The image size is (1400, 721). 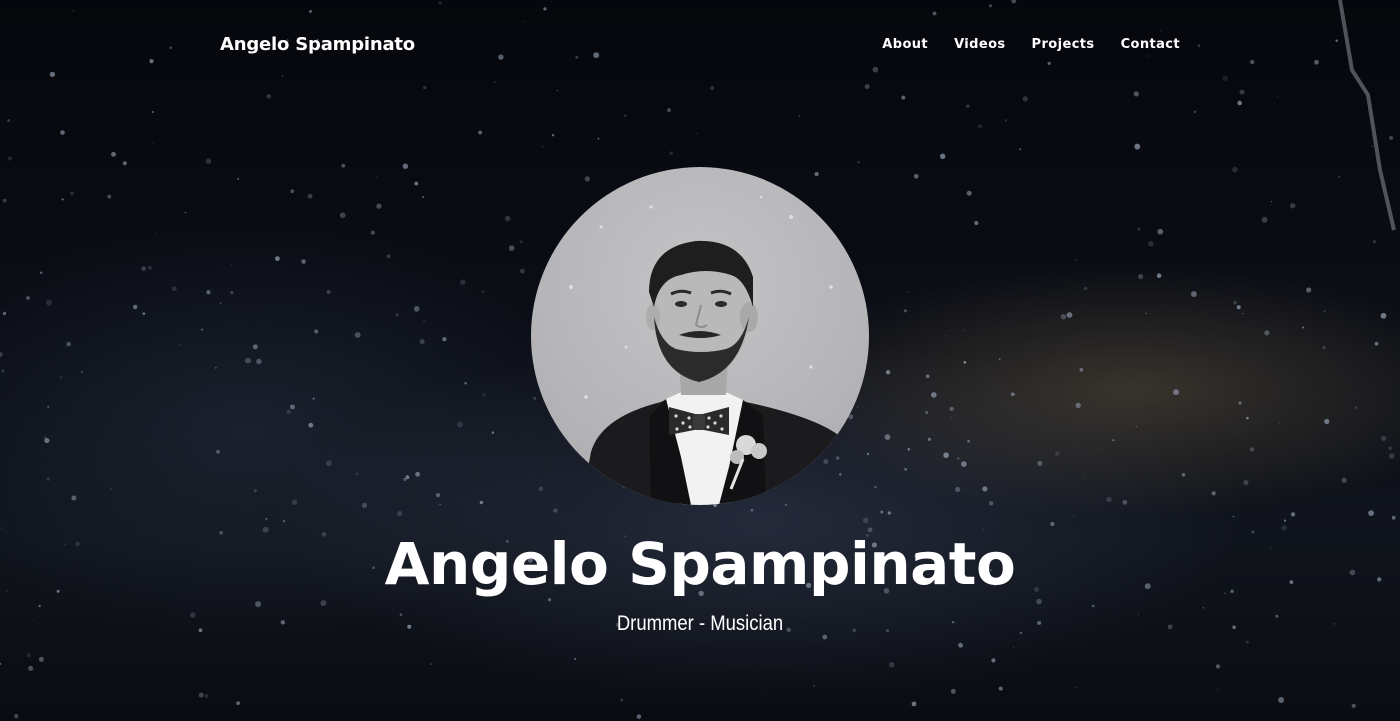 I want to click on nav-link-projects: Projects, so click(x=1063, y=44).